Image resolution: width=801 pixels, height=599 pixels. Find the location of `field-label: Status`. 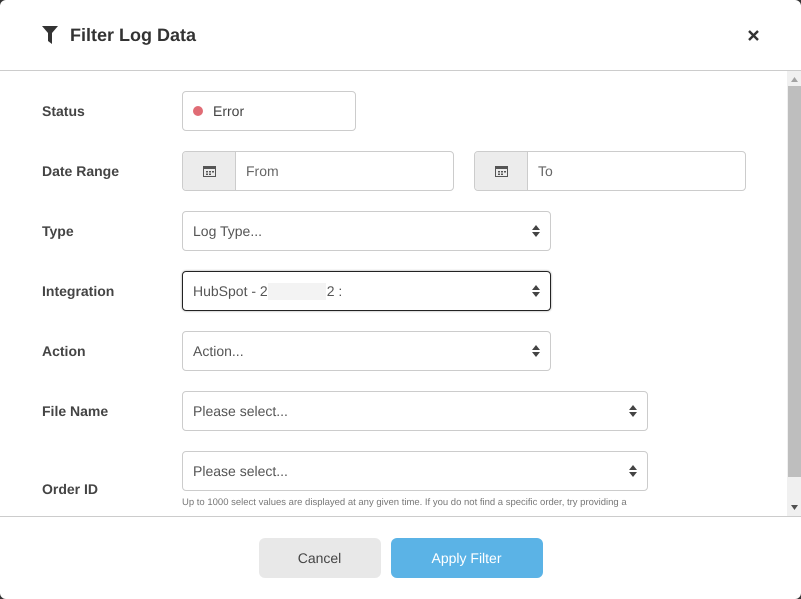

field-label: Status is located at coordinates (64, 111).